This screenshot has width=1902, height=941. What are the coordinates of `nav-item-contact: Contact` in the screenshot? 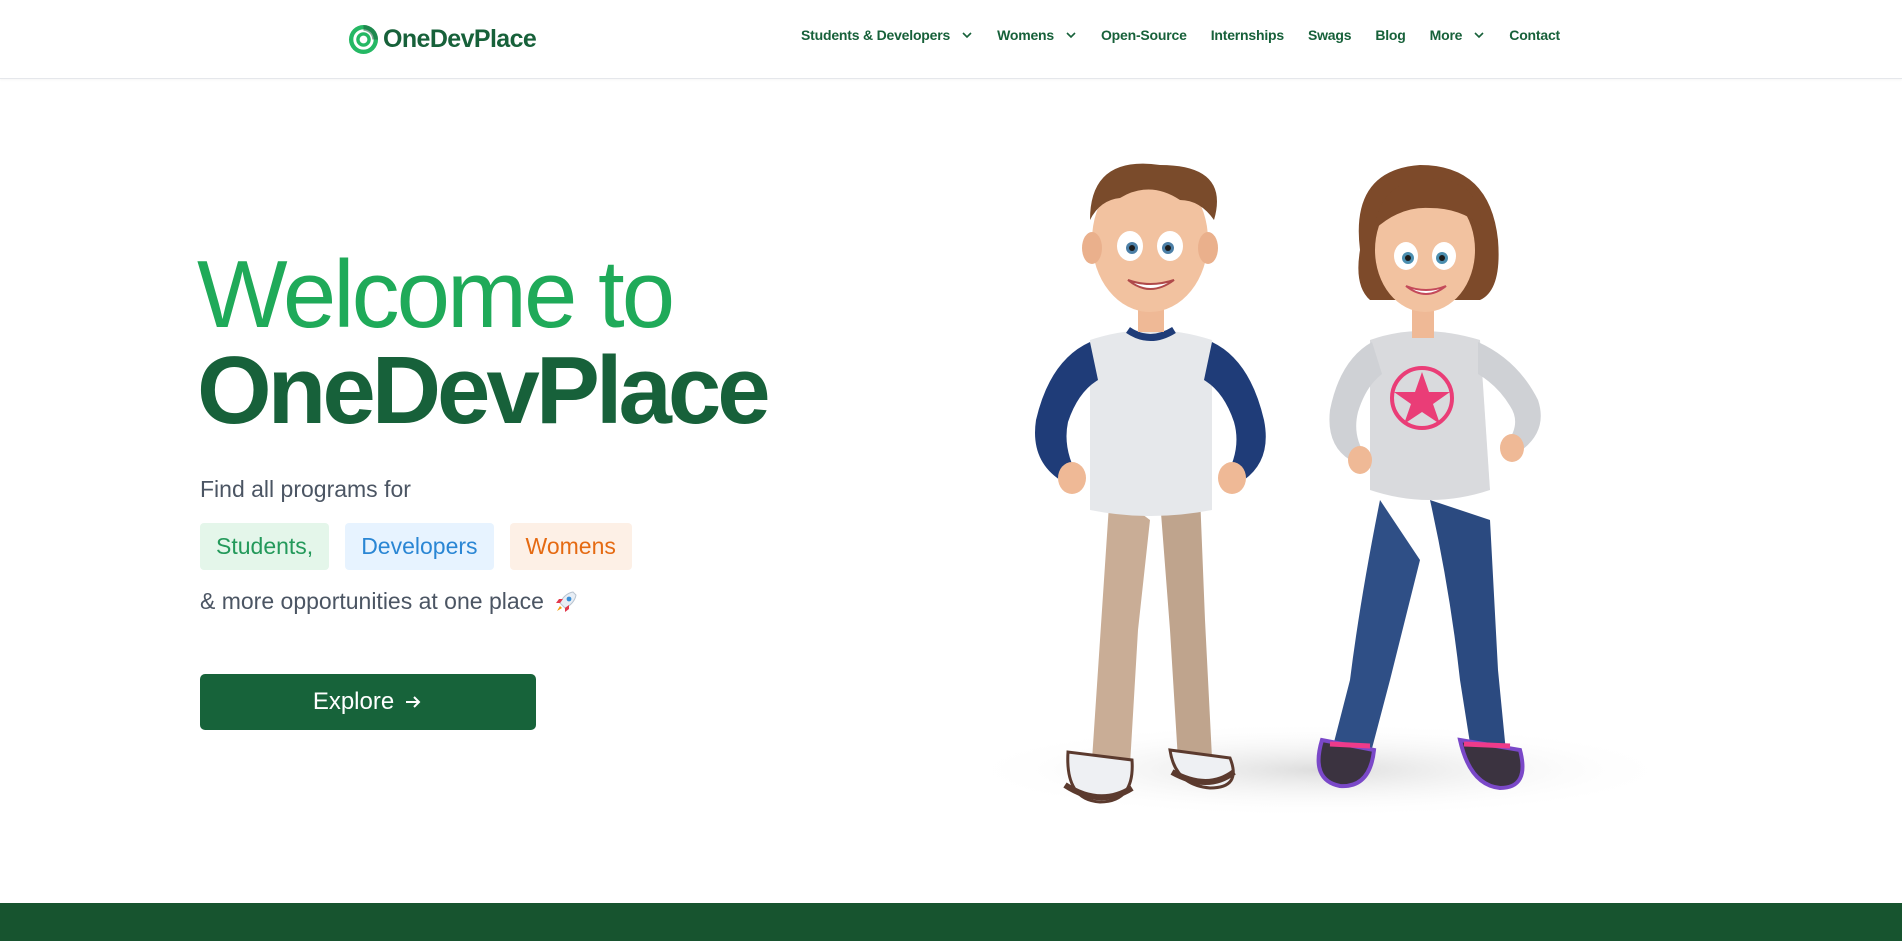 It's located at (1534, 35).